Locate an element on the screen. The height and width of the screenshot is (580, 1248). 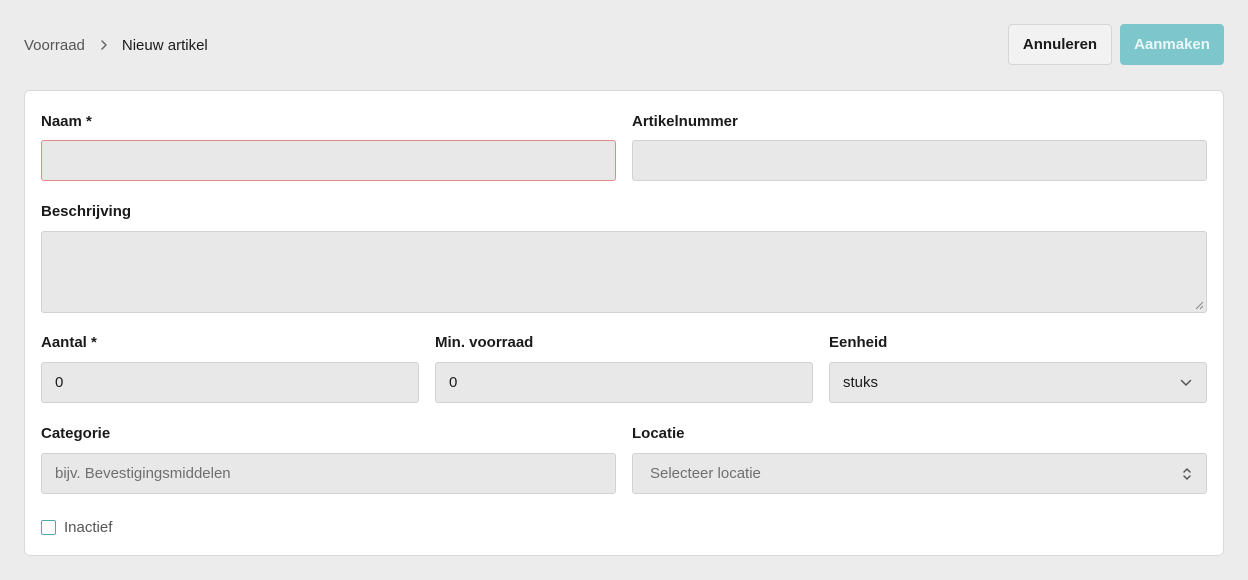
name-input is located at coordinates (328, 160).